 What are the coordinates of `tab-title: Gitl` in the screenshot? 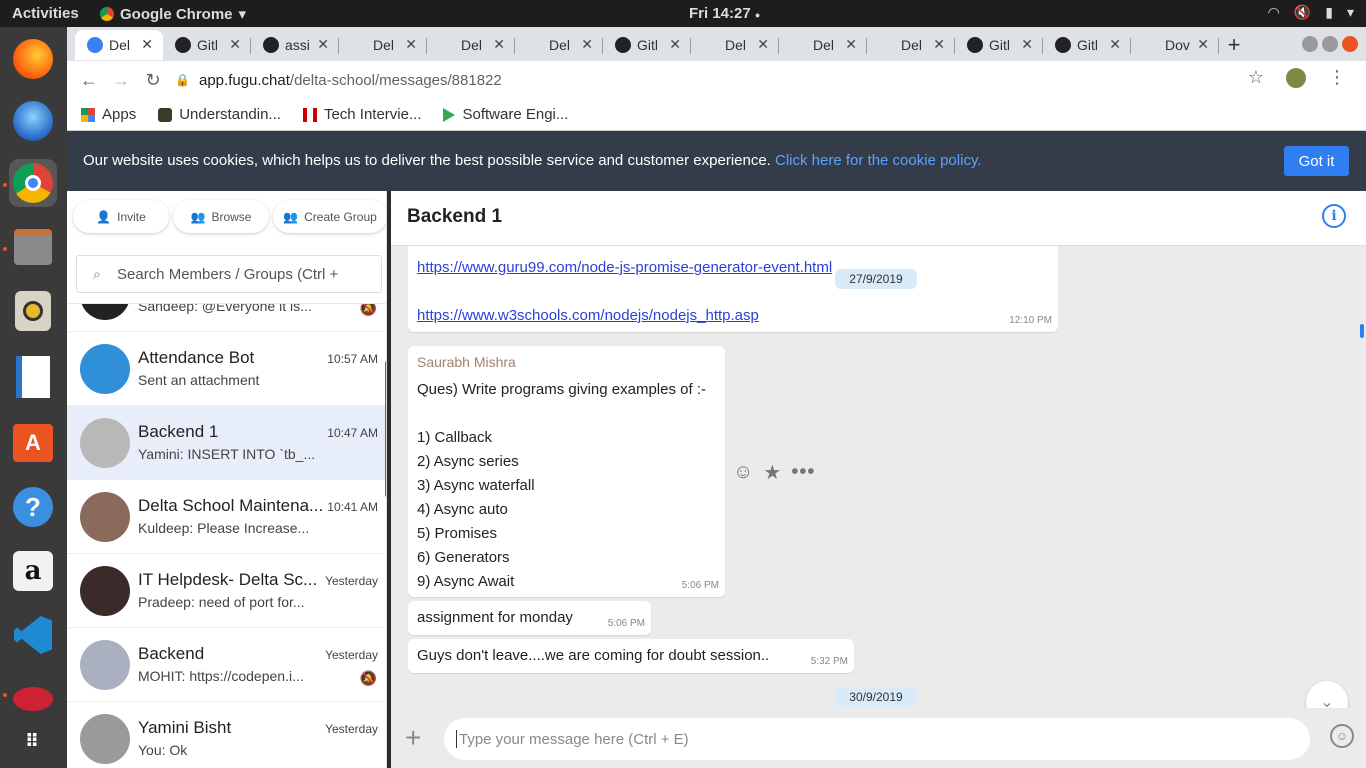 It's located at (207, 45).